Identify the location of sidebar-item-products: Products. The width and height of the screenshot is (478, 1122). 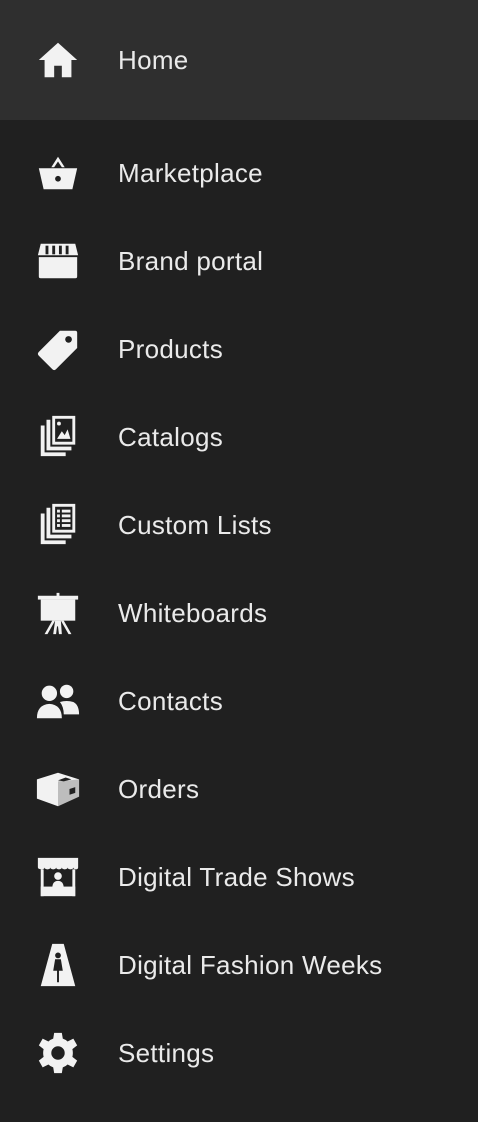
(239, 349).